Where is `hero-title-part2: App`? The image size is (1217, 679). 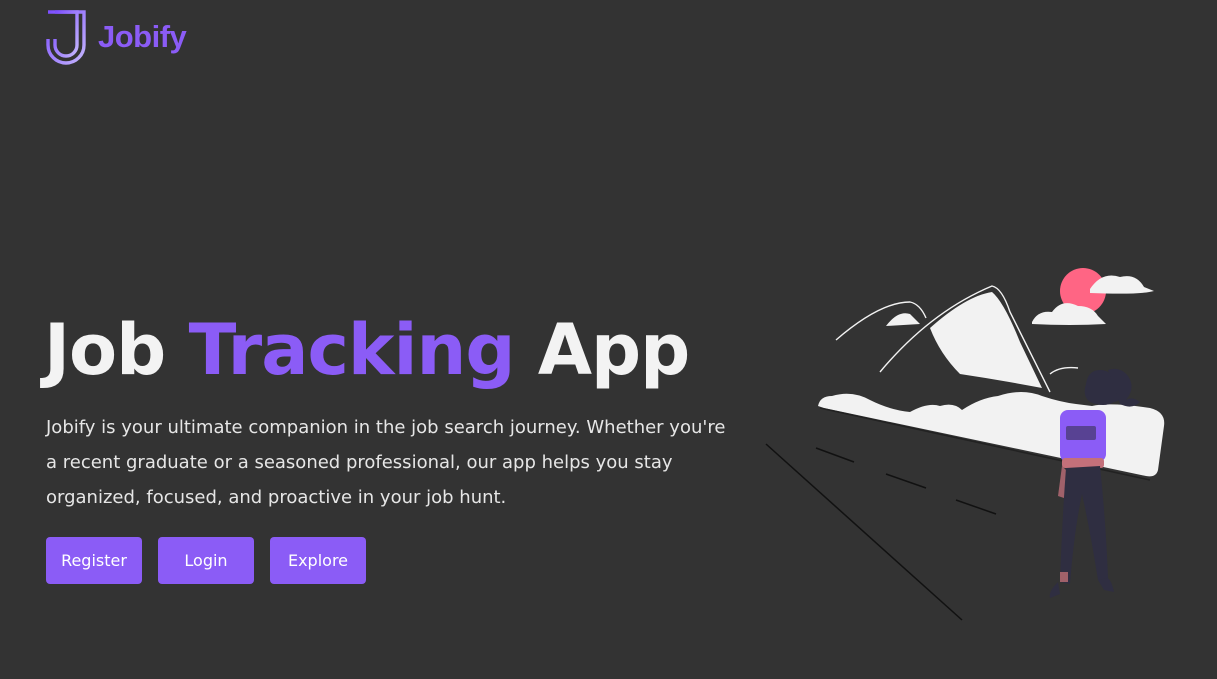
hero-title-part2: App is located at coordinates (613, 350).